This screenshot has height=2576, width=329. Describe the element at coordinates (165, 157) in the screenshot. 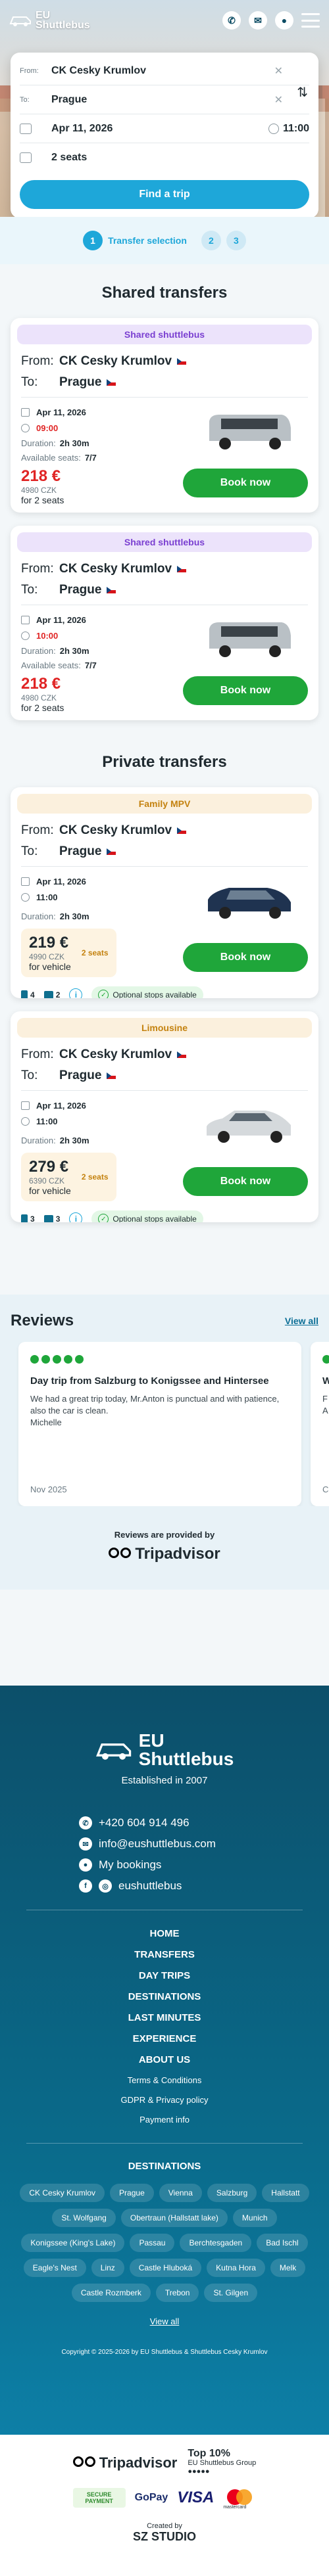

I see `seats-field: 2 seats` at that location.